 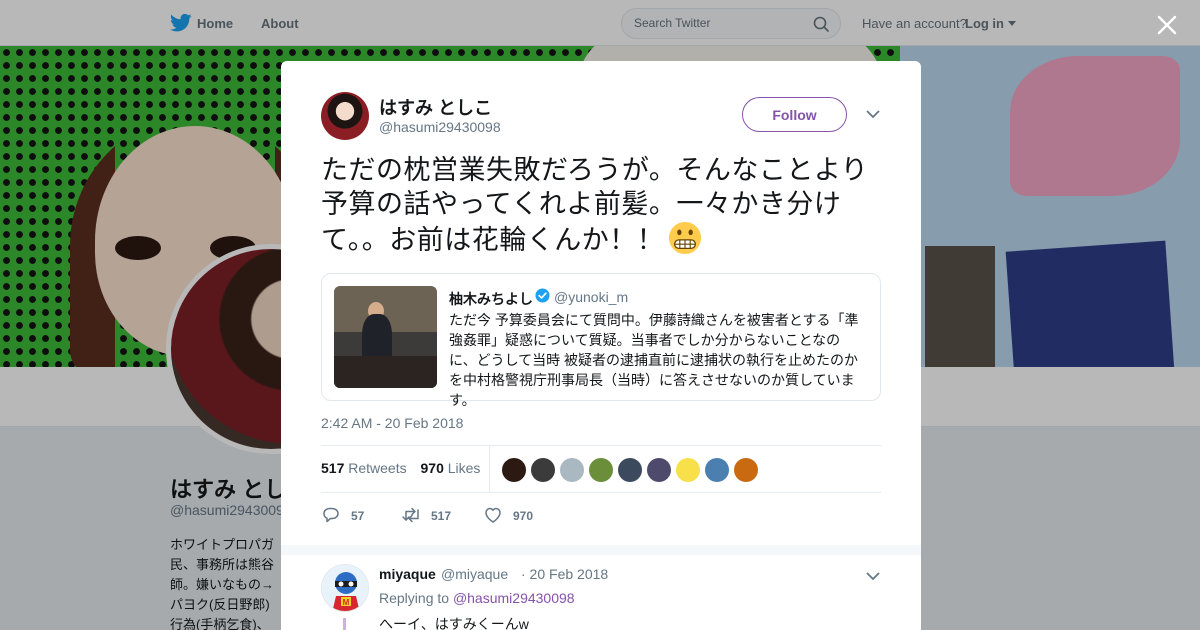 What do you see at coordinates (345, 116) in the screenshot?
I see `author-avatar` at bounding box center [345, 116].